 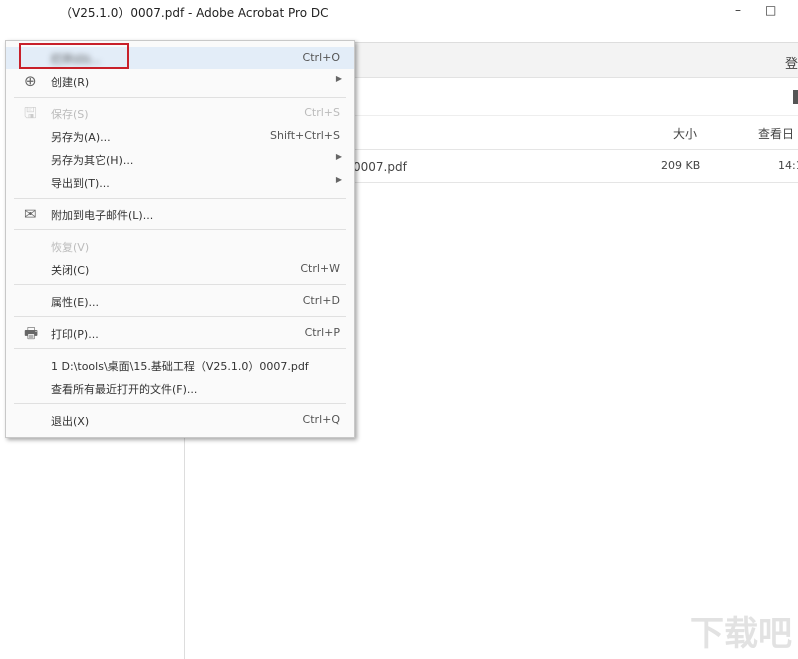 What do you see at coordinates (681, 165) in the screenshot?
I see `file-size: 209 KB` at bounding box center [681, 165].